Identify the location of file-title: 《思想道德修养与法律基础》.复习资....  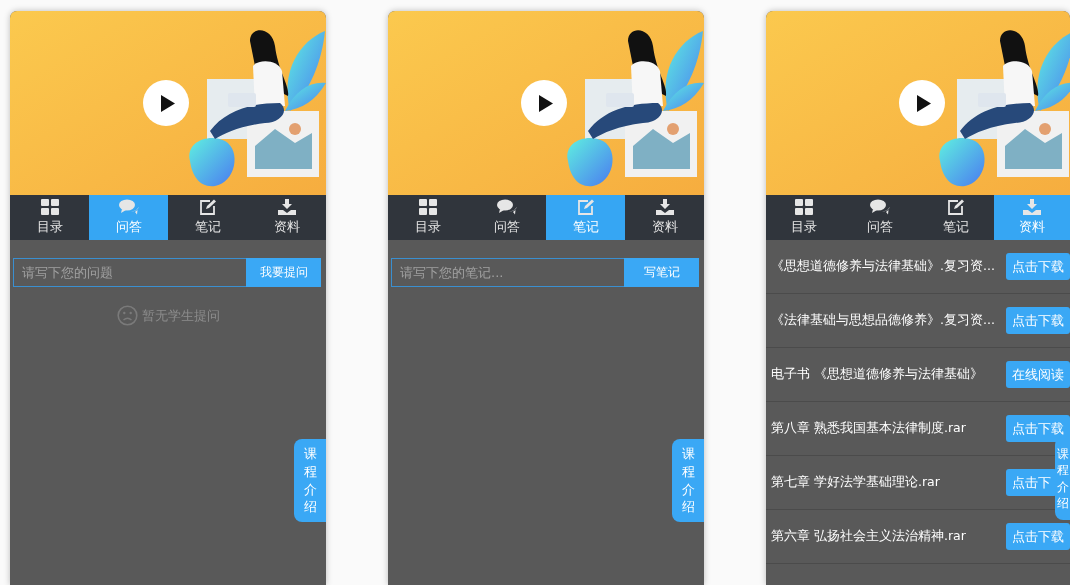
(883, 266).